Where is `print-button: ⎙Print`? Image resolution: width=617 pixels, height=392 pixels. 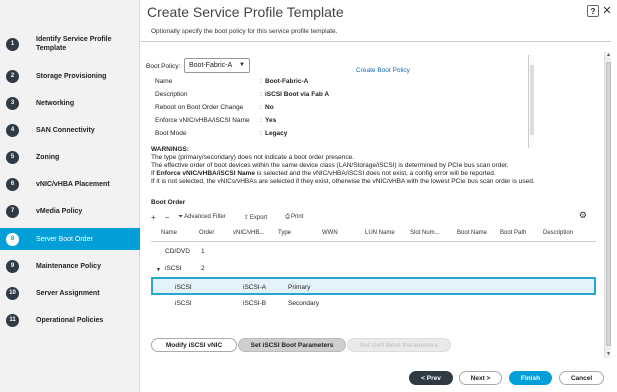 print-button: ⎙Print is located at coordinates (298, 217).